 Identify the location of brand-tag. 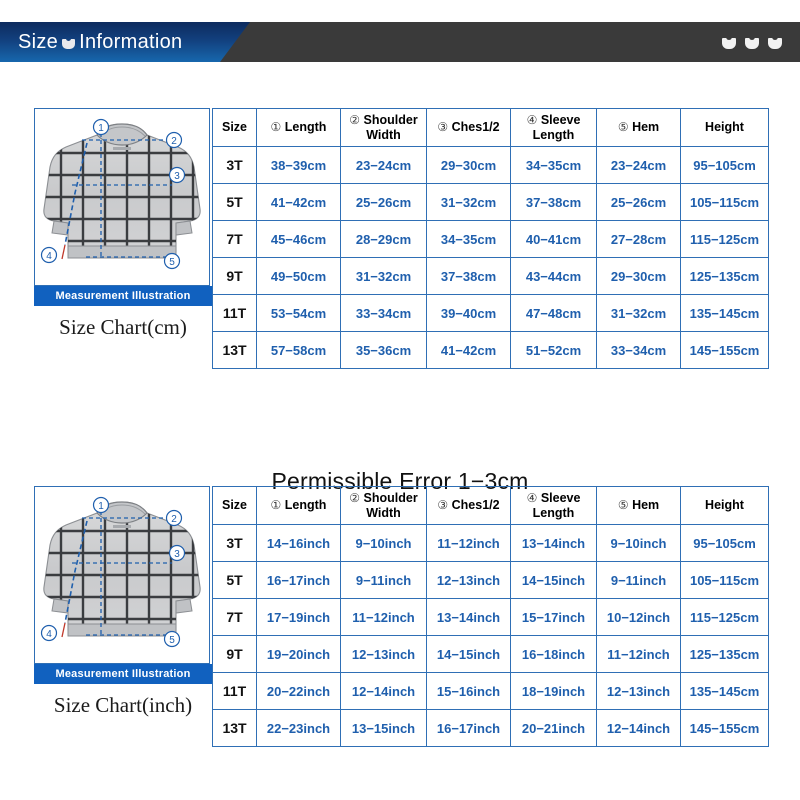
(122, 526).